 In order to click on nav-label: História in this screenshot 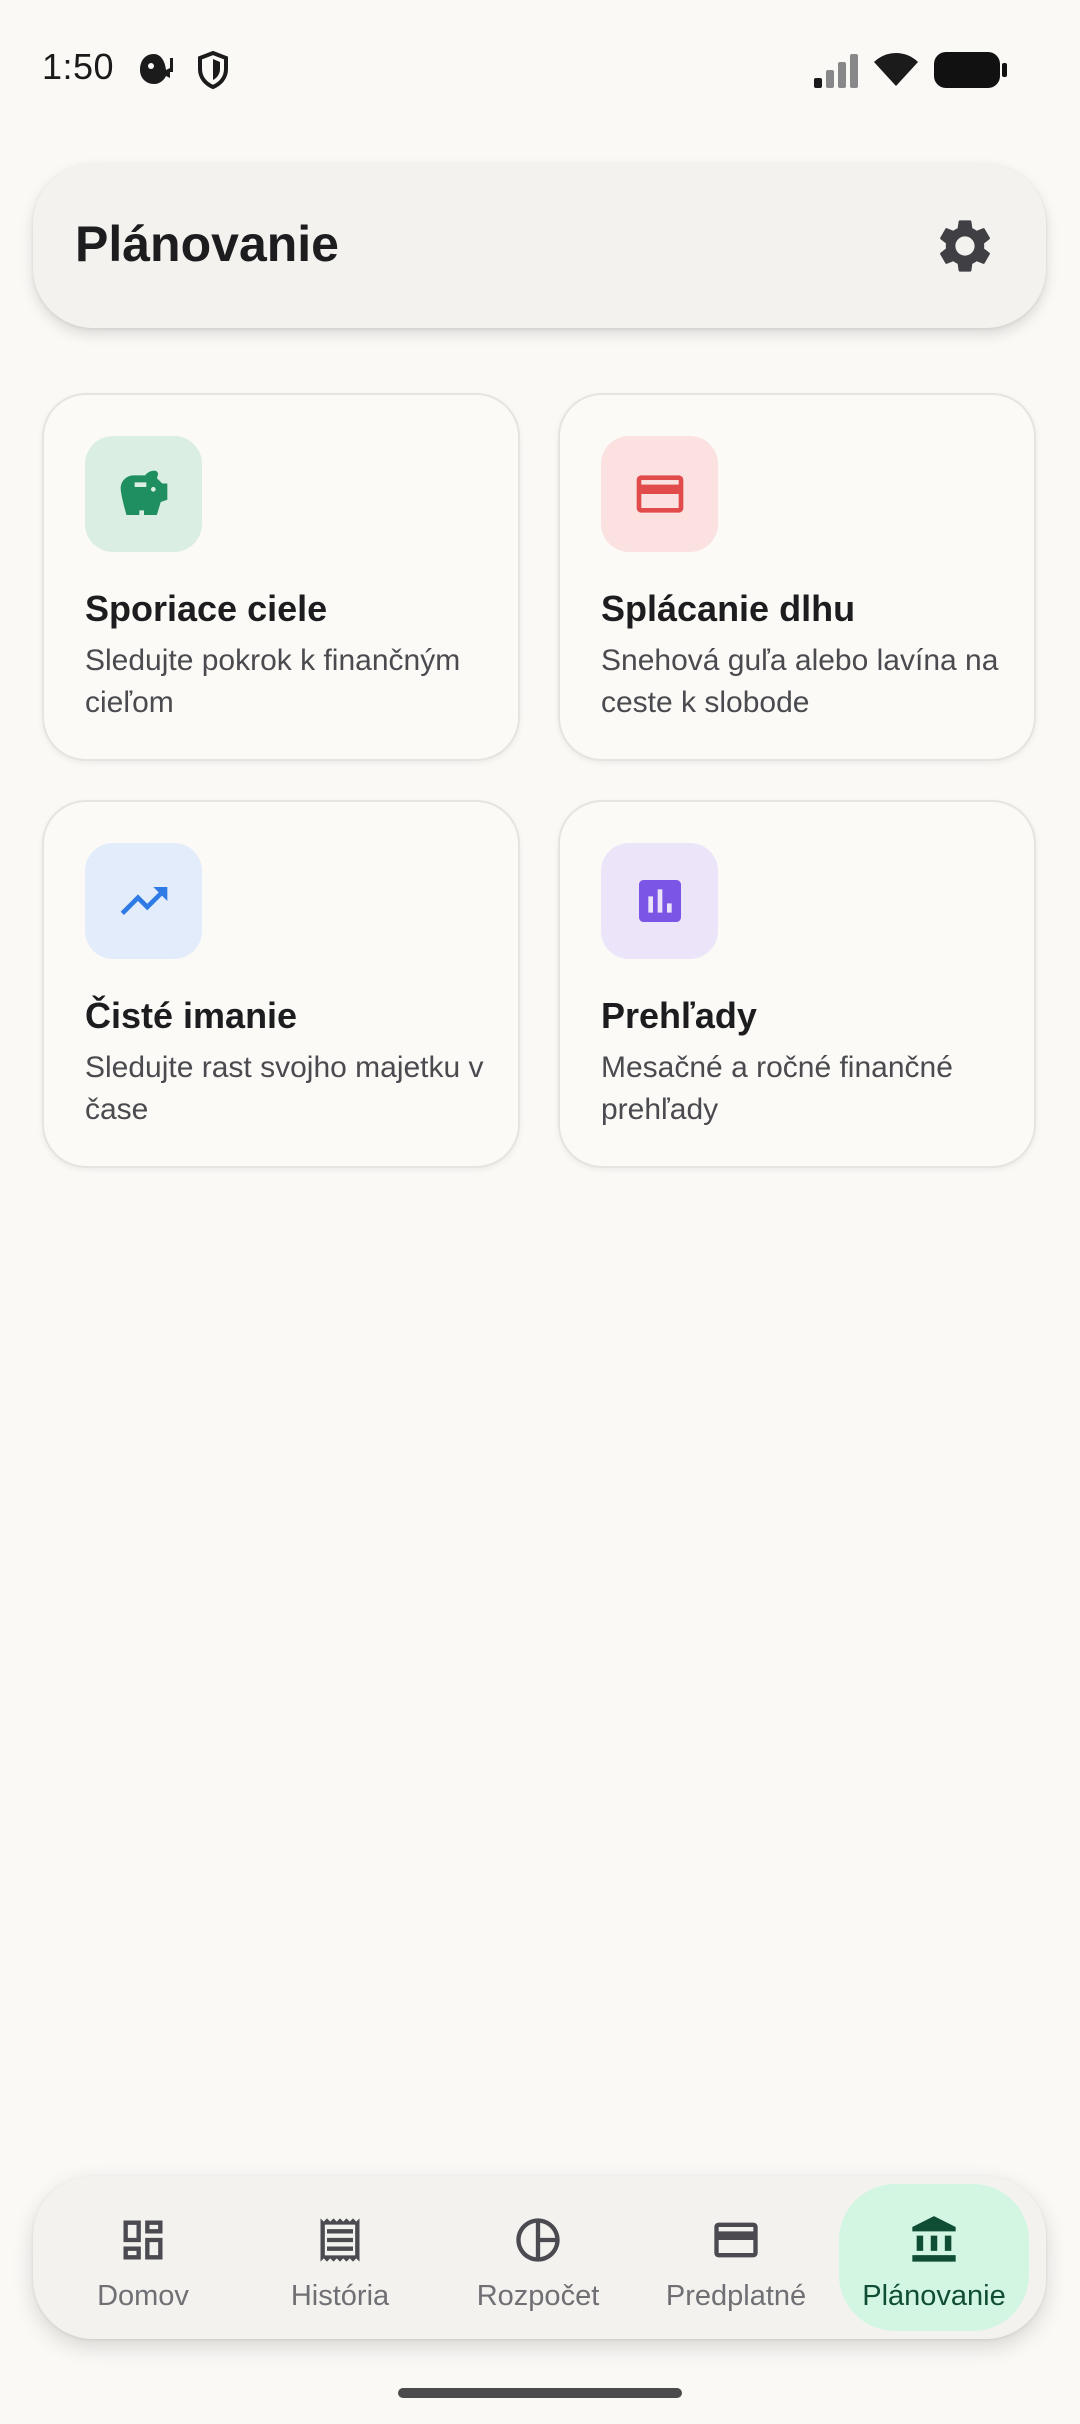, I will do `click(340, 2296)`.